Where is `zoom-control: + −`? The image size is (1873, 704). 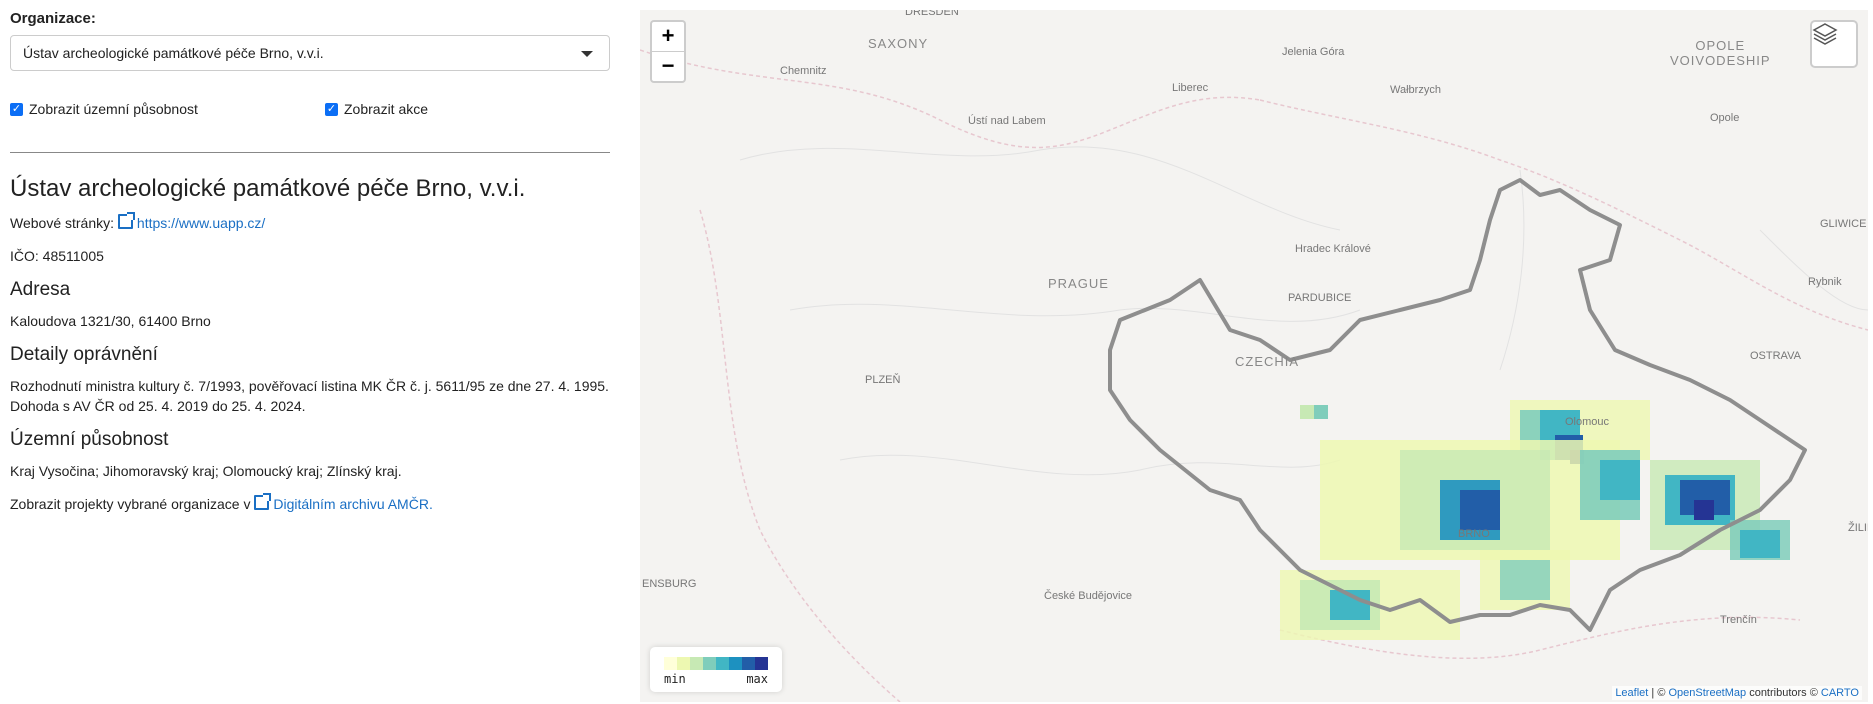 zoom-control: + − is located at coordinates (668, 51).